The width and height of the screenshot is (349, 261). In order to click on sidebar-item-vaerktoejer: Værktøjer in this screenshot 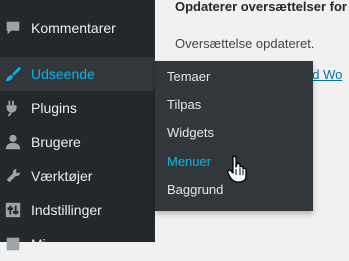, I will do `click(77, 176)`.